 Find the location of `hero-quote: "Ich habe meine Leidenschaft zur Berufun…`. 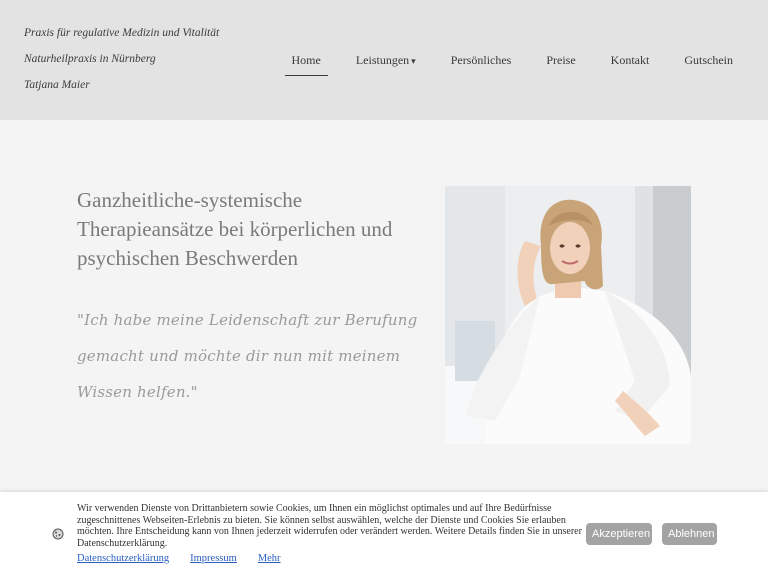

hero-quote: "Ich habe meine Leidenschaft zur Berufun… is located at coordinates (247, 356).